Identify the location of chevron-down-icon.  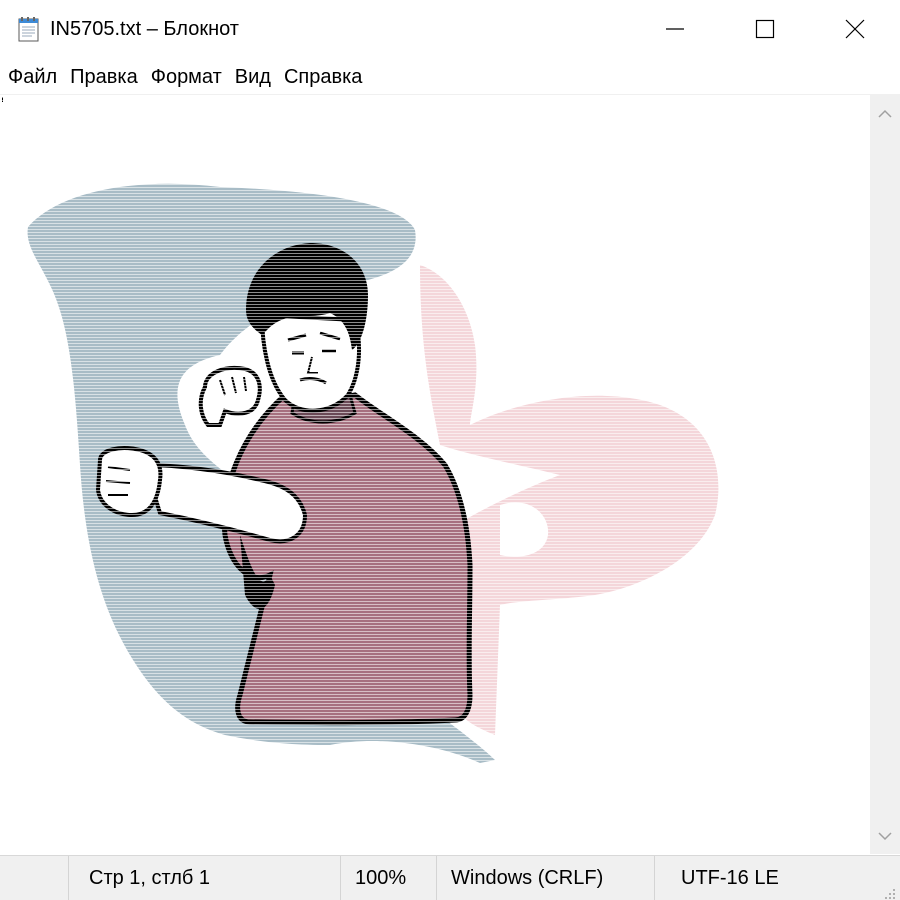
(885, 837).